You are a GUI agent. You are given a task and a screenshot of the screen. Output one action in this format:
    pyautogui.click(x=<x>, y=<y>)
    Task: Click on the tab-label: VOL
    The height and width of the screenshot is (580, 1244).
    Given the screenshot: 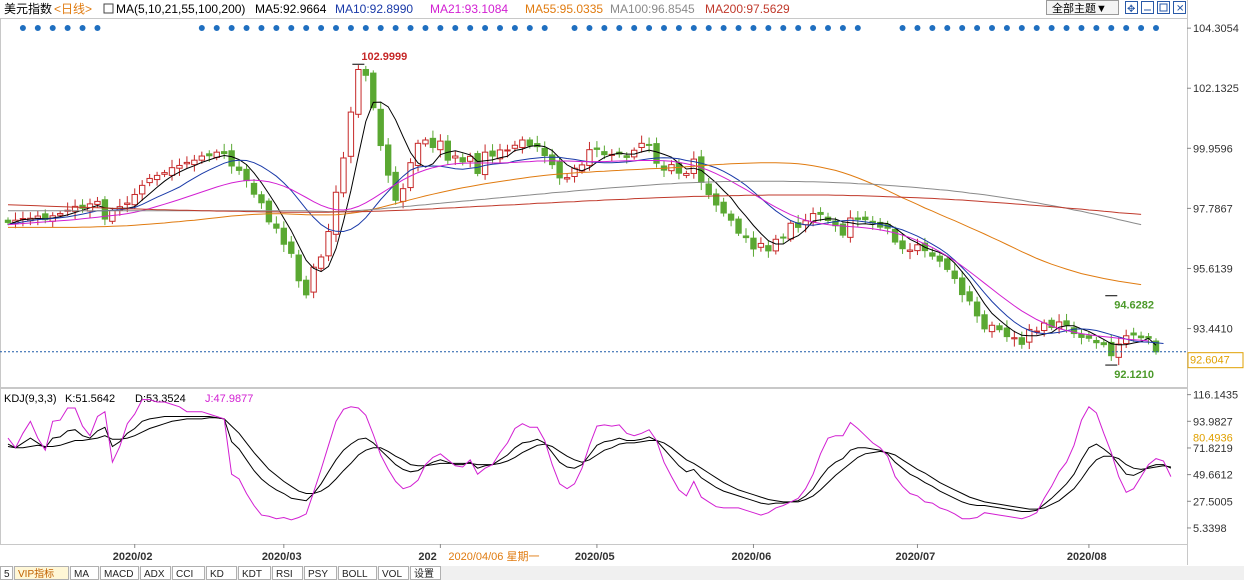 What is the action you would take?
    pyautogui.click(x=392, y=574)
    